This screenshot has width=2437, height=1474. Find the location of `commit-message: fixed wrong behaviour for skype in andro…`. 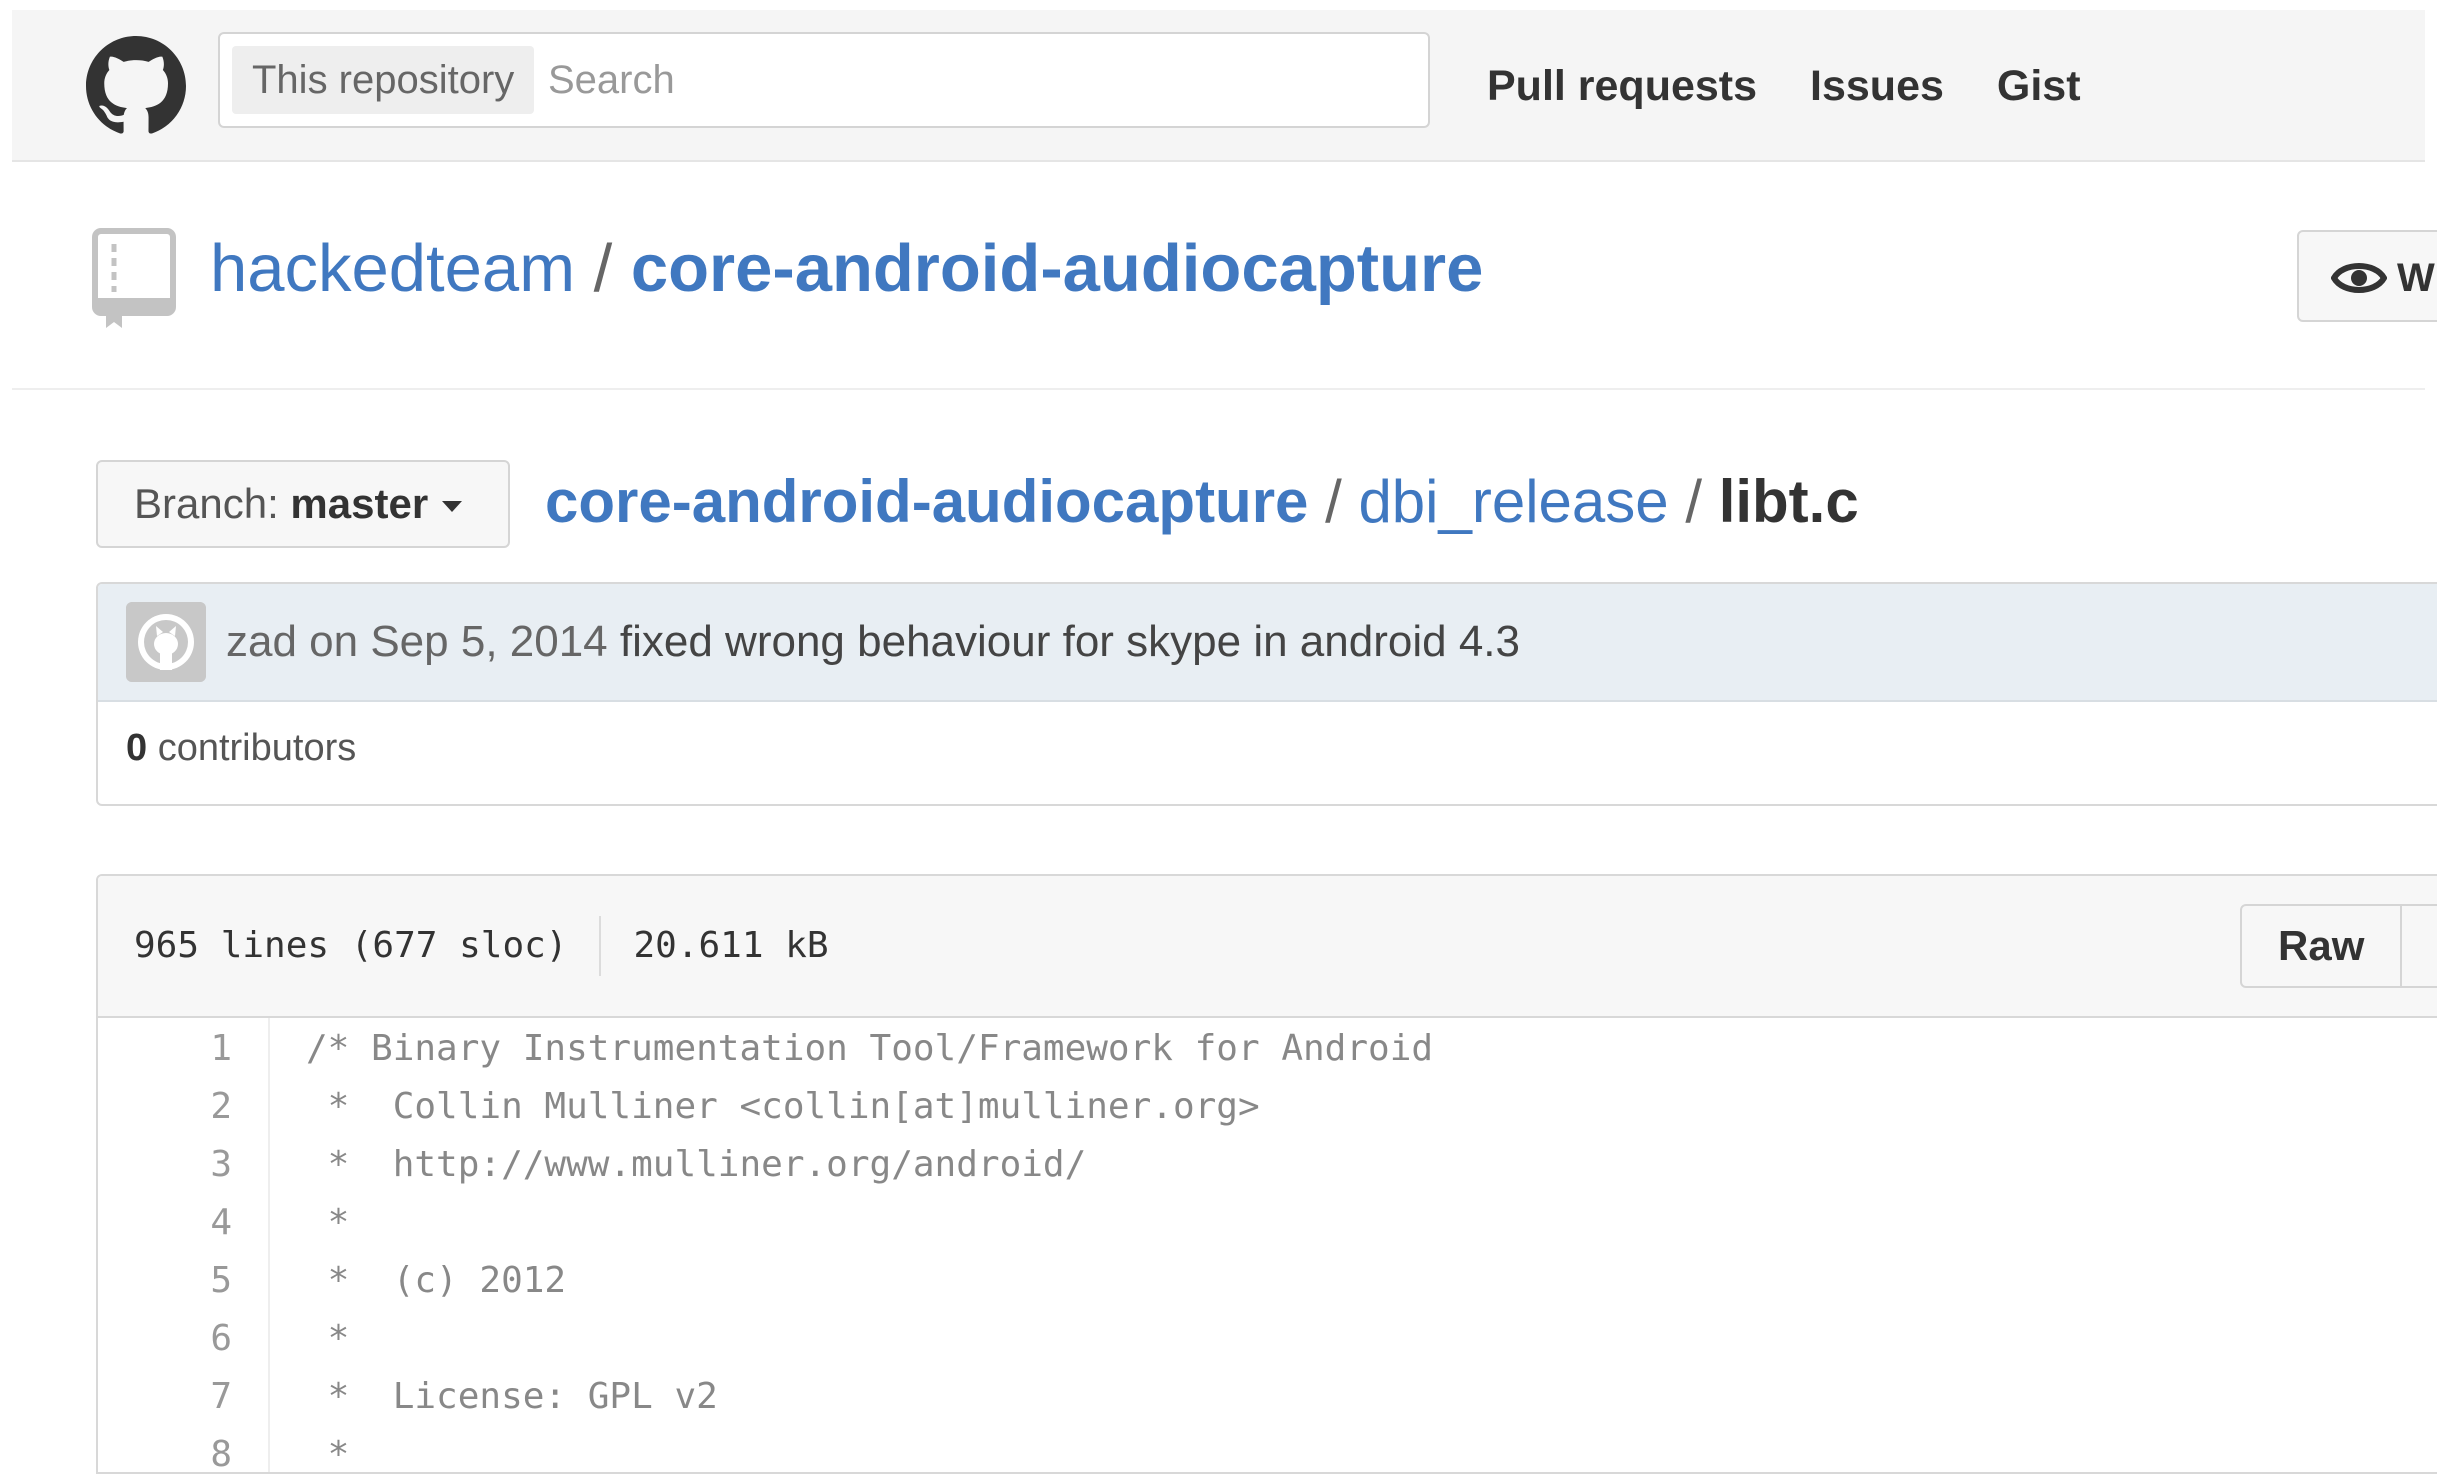

commit-message: fixed wrong behaviour for skype in andro… is located at coordinates (1070, 641).